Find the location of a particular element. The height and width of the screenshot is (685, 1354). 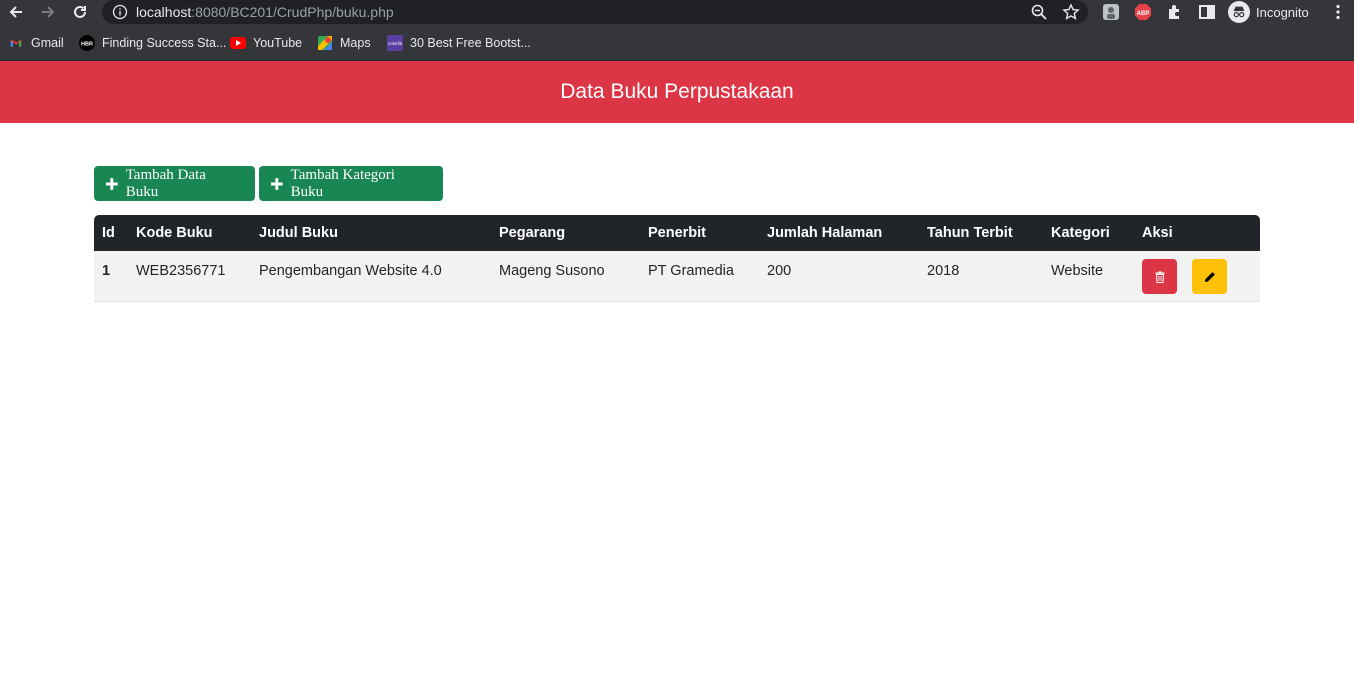

colorlib-icon: colorlib is located at coordinates (395, 43).